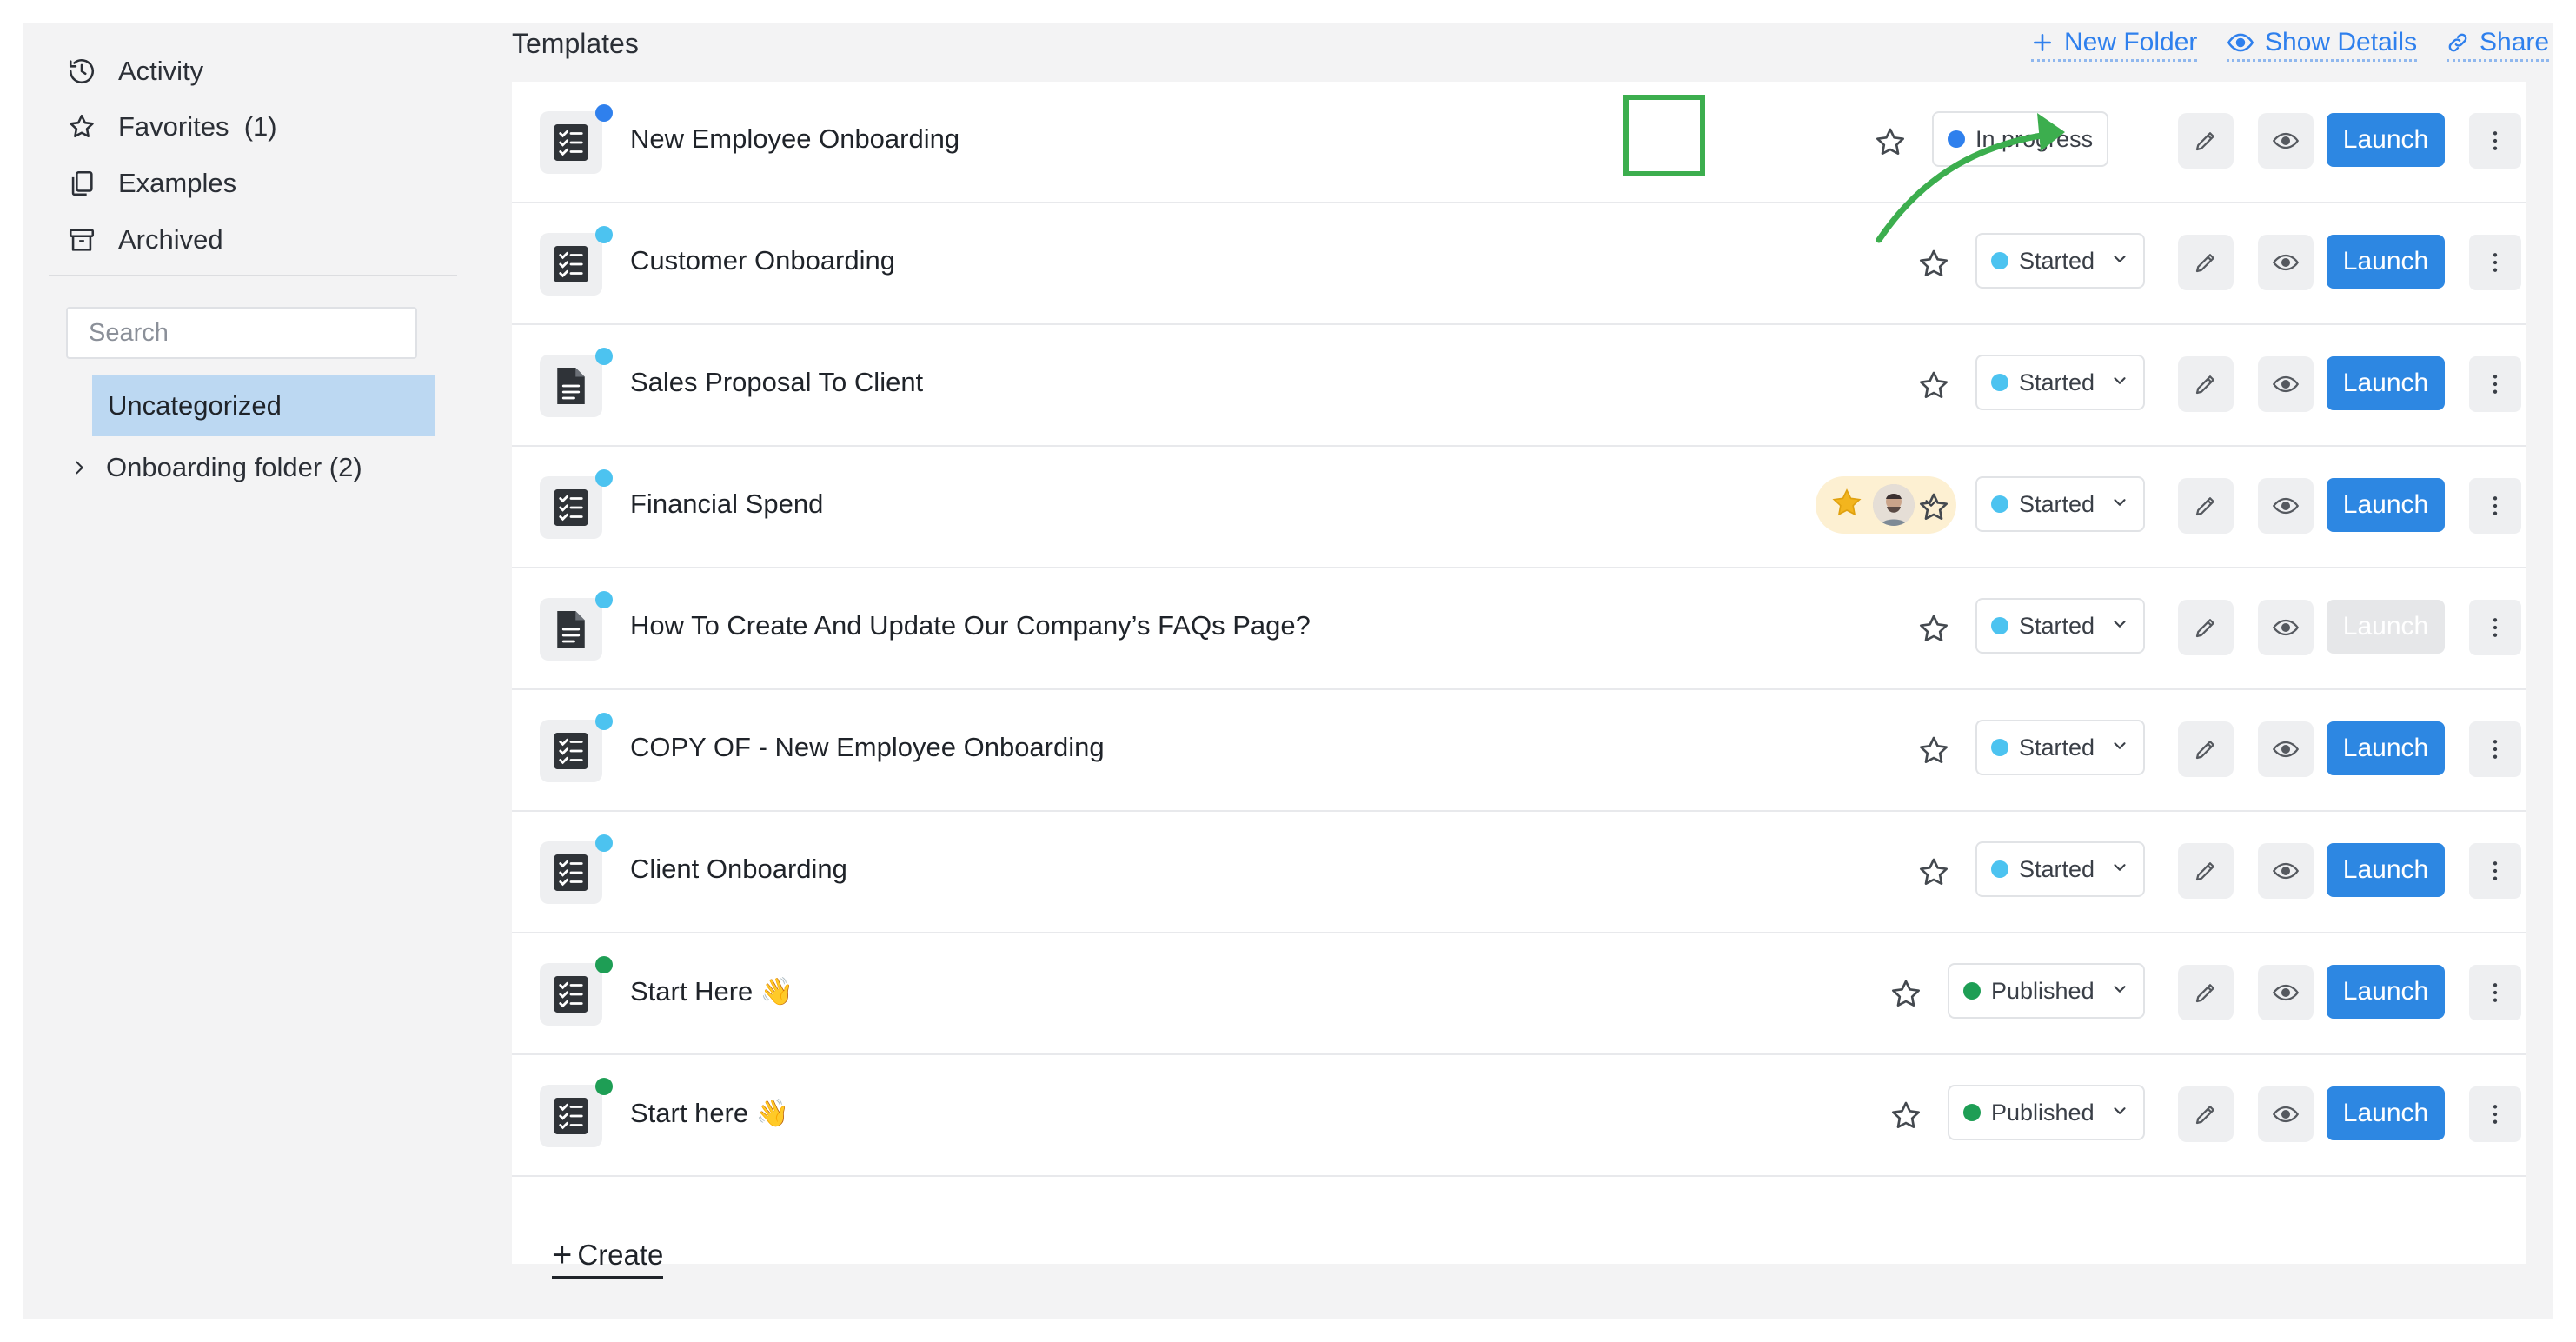  Describe the element at coordinates (143, 240) in the screenshot. I see `nav-archived: Archived` at that location.